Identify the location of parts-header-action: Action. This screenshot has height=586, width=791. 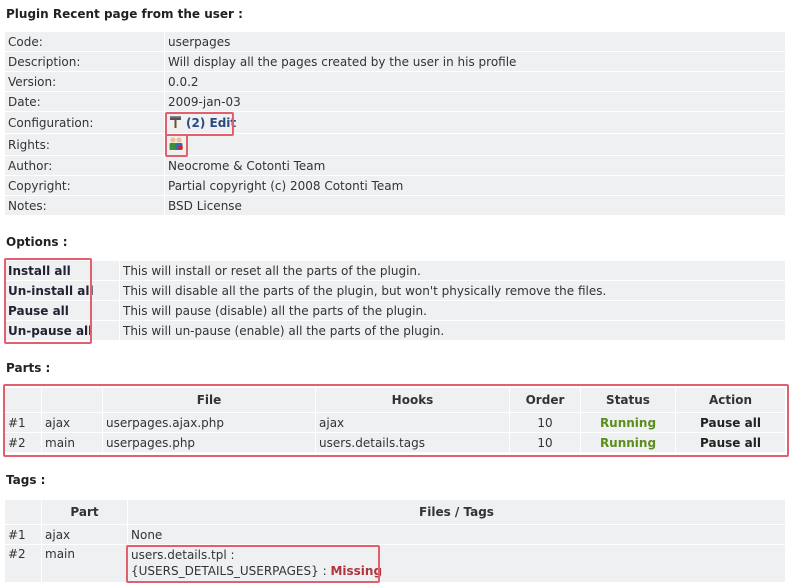
(731, 400).